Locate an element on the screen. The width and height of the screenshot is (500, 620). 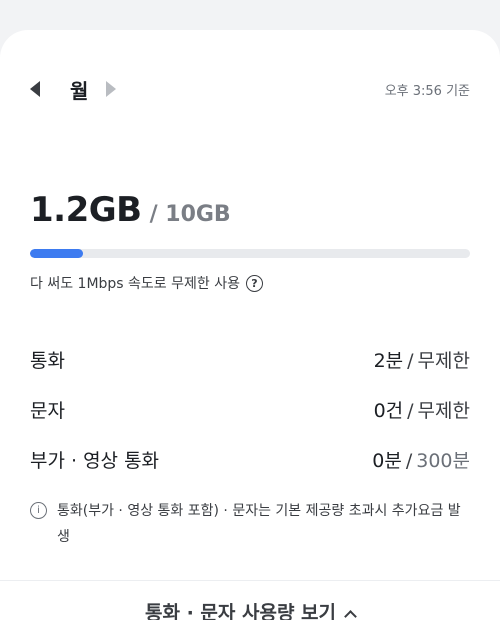
row-limit: 300분 is located at coordinates (443, 460).